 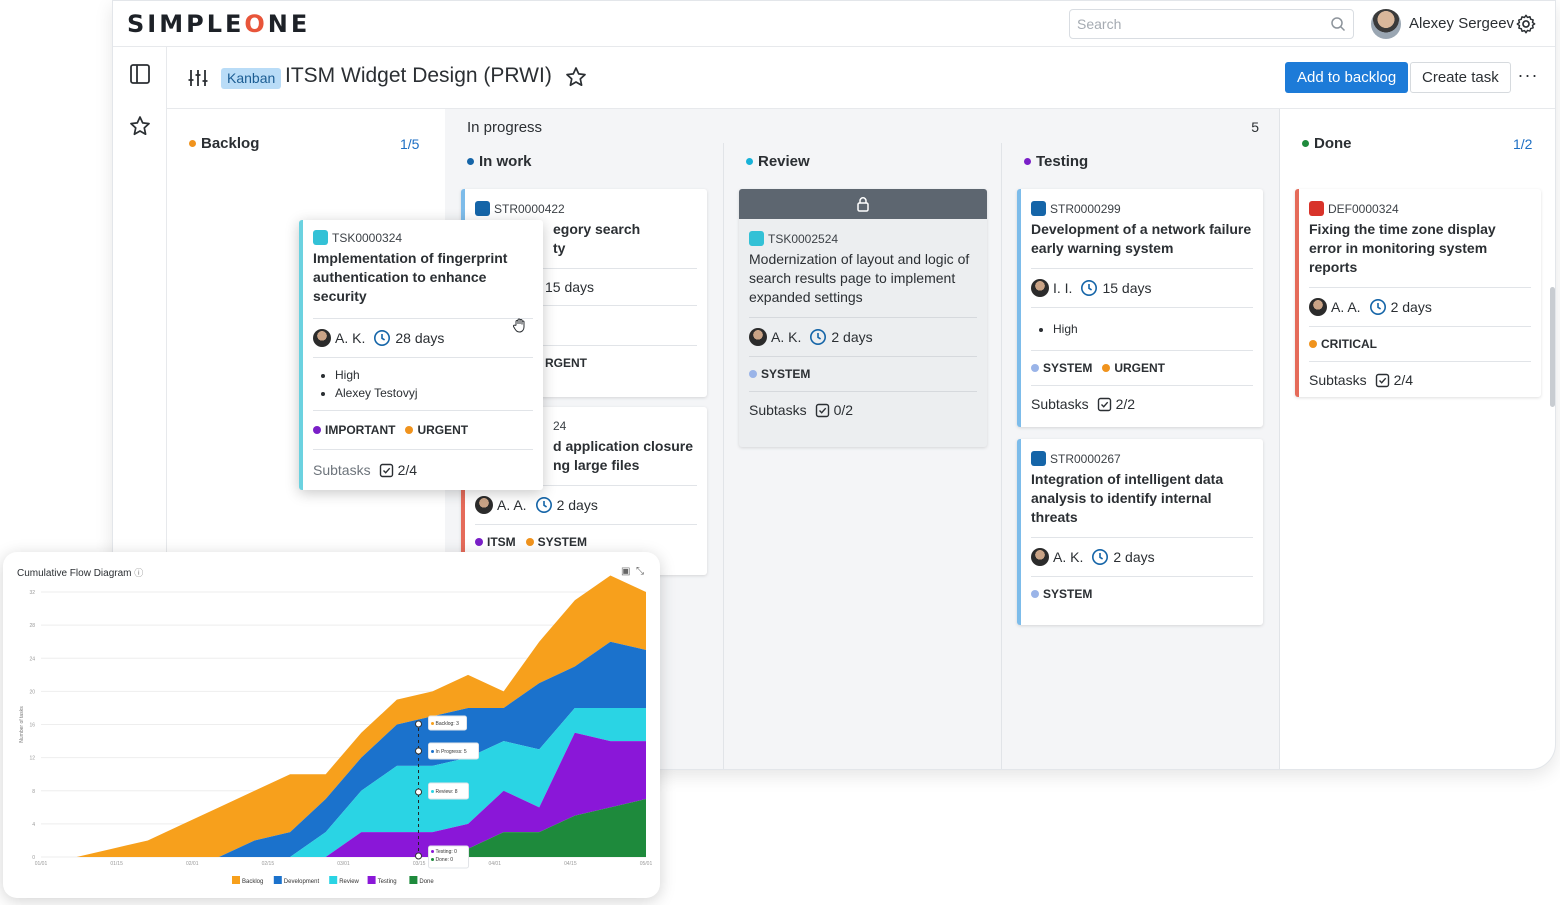 I want to click on x-tick-label: 01/15, so click(x=116, y=864).